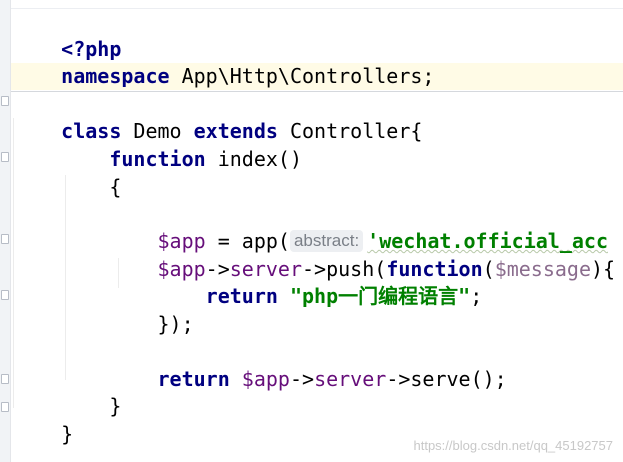 The width and height of the screenshot is (623, 462). I want to click on function-signature: index(), so click(253, 159).